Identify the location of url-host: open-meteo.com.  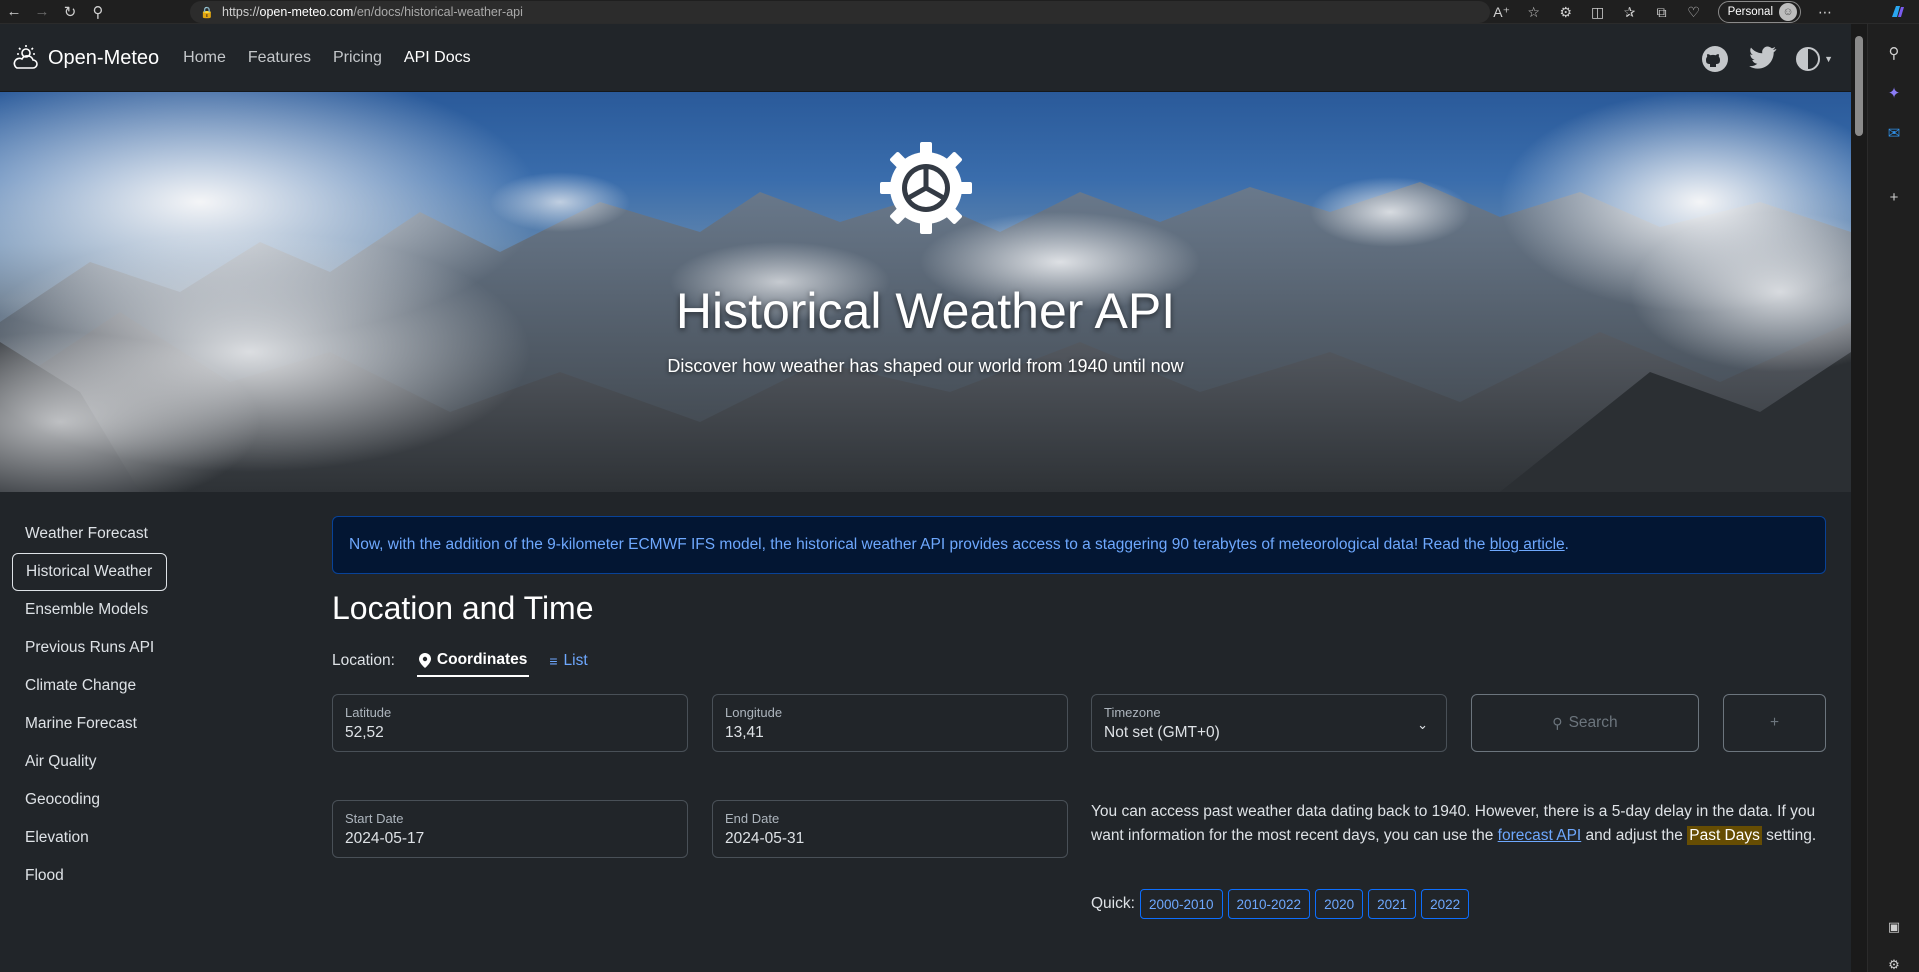
(306, 12).